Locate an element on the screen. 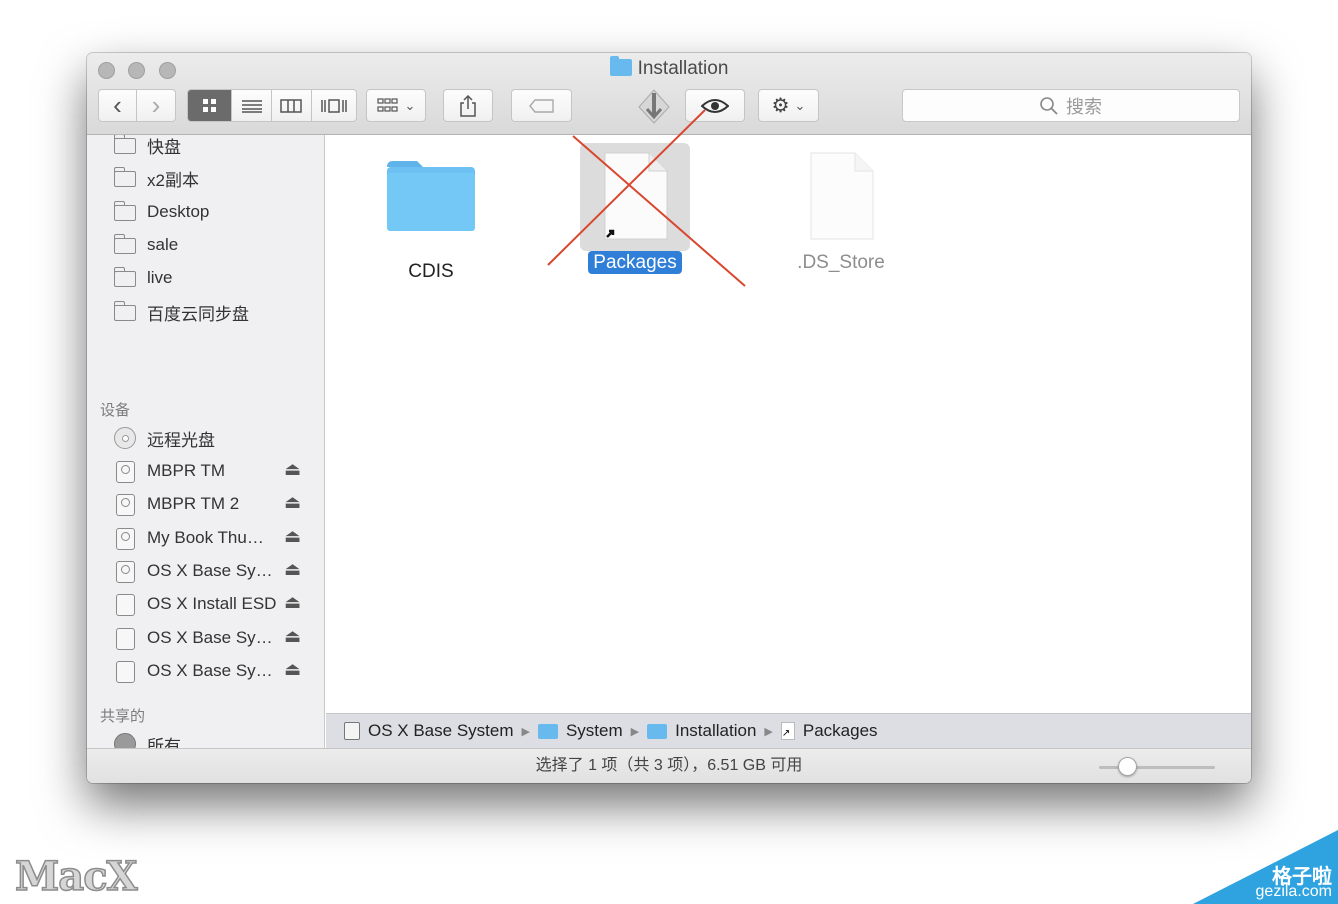 This screenshot has height=904, width=1338. quicklook-button is located at coordinates (715, 105).